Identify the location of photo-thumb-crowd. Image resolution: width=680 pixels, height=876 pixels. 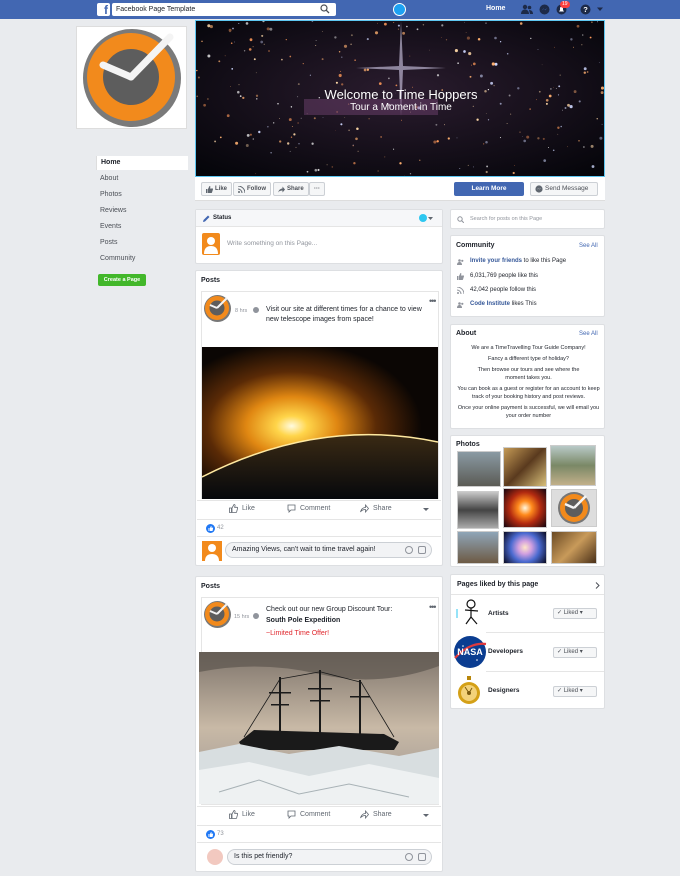
(573, 465).